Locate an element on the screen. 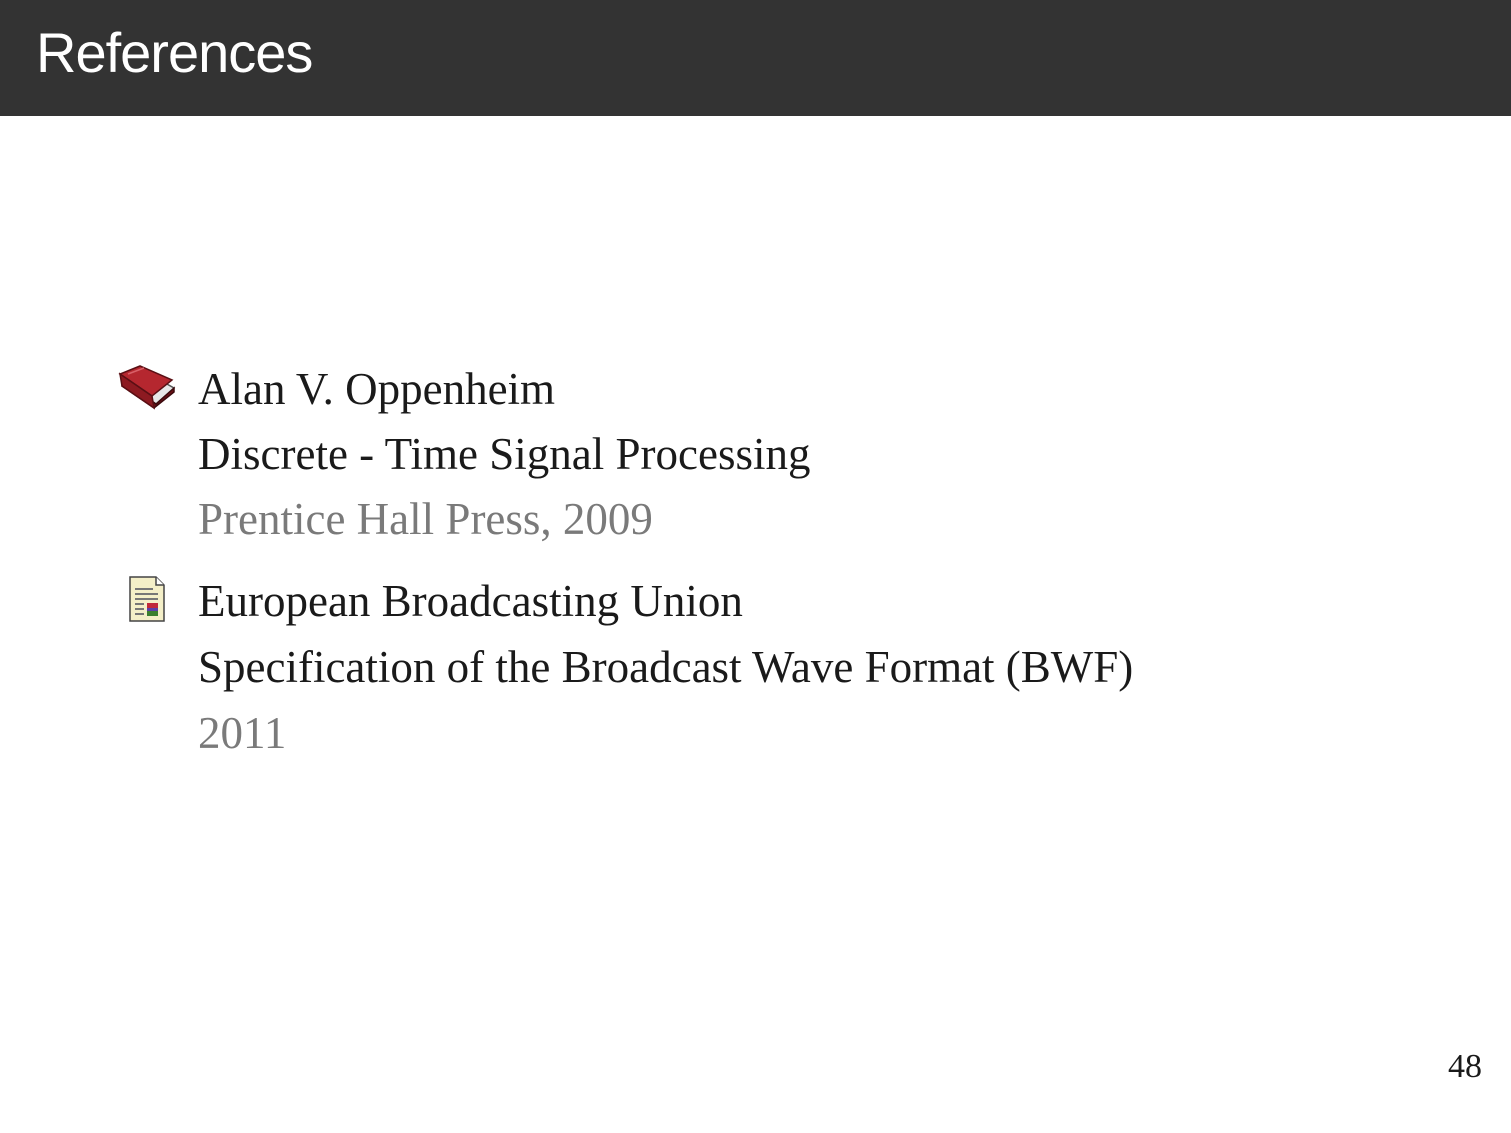  reference-title: Discrete - Time Signal Processing is located at coordinates (504, 454).